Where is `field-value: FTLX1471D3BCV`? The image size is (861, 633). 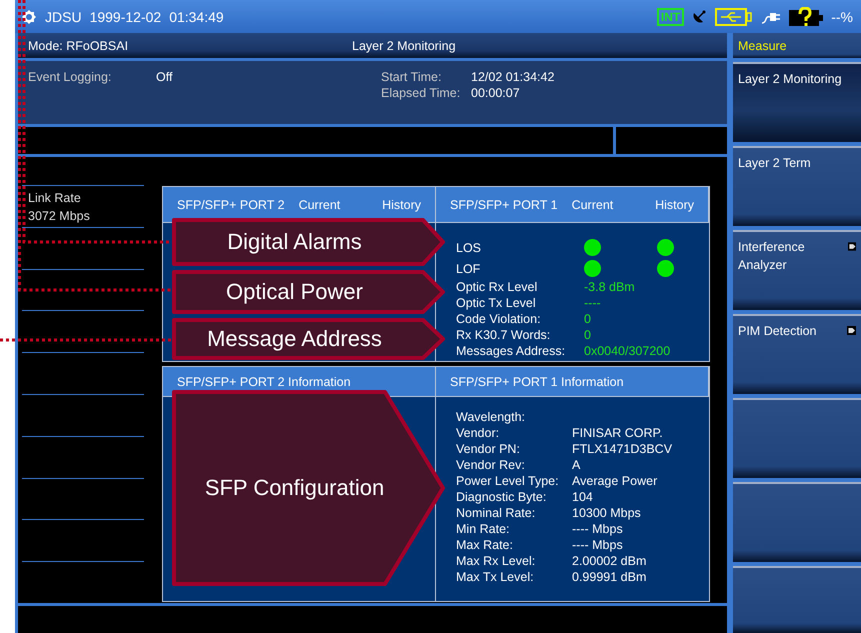 field-value: FTLX1471D3BCV is located at coordinates (623, 449).